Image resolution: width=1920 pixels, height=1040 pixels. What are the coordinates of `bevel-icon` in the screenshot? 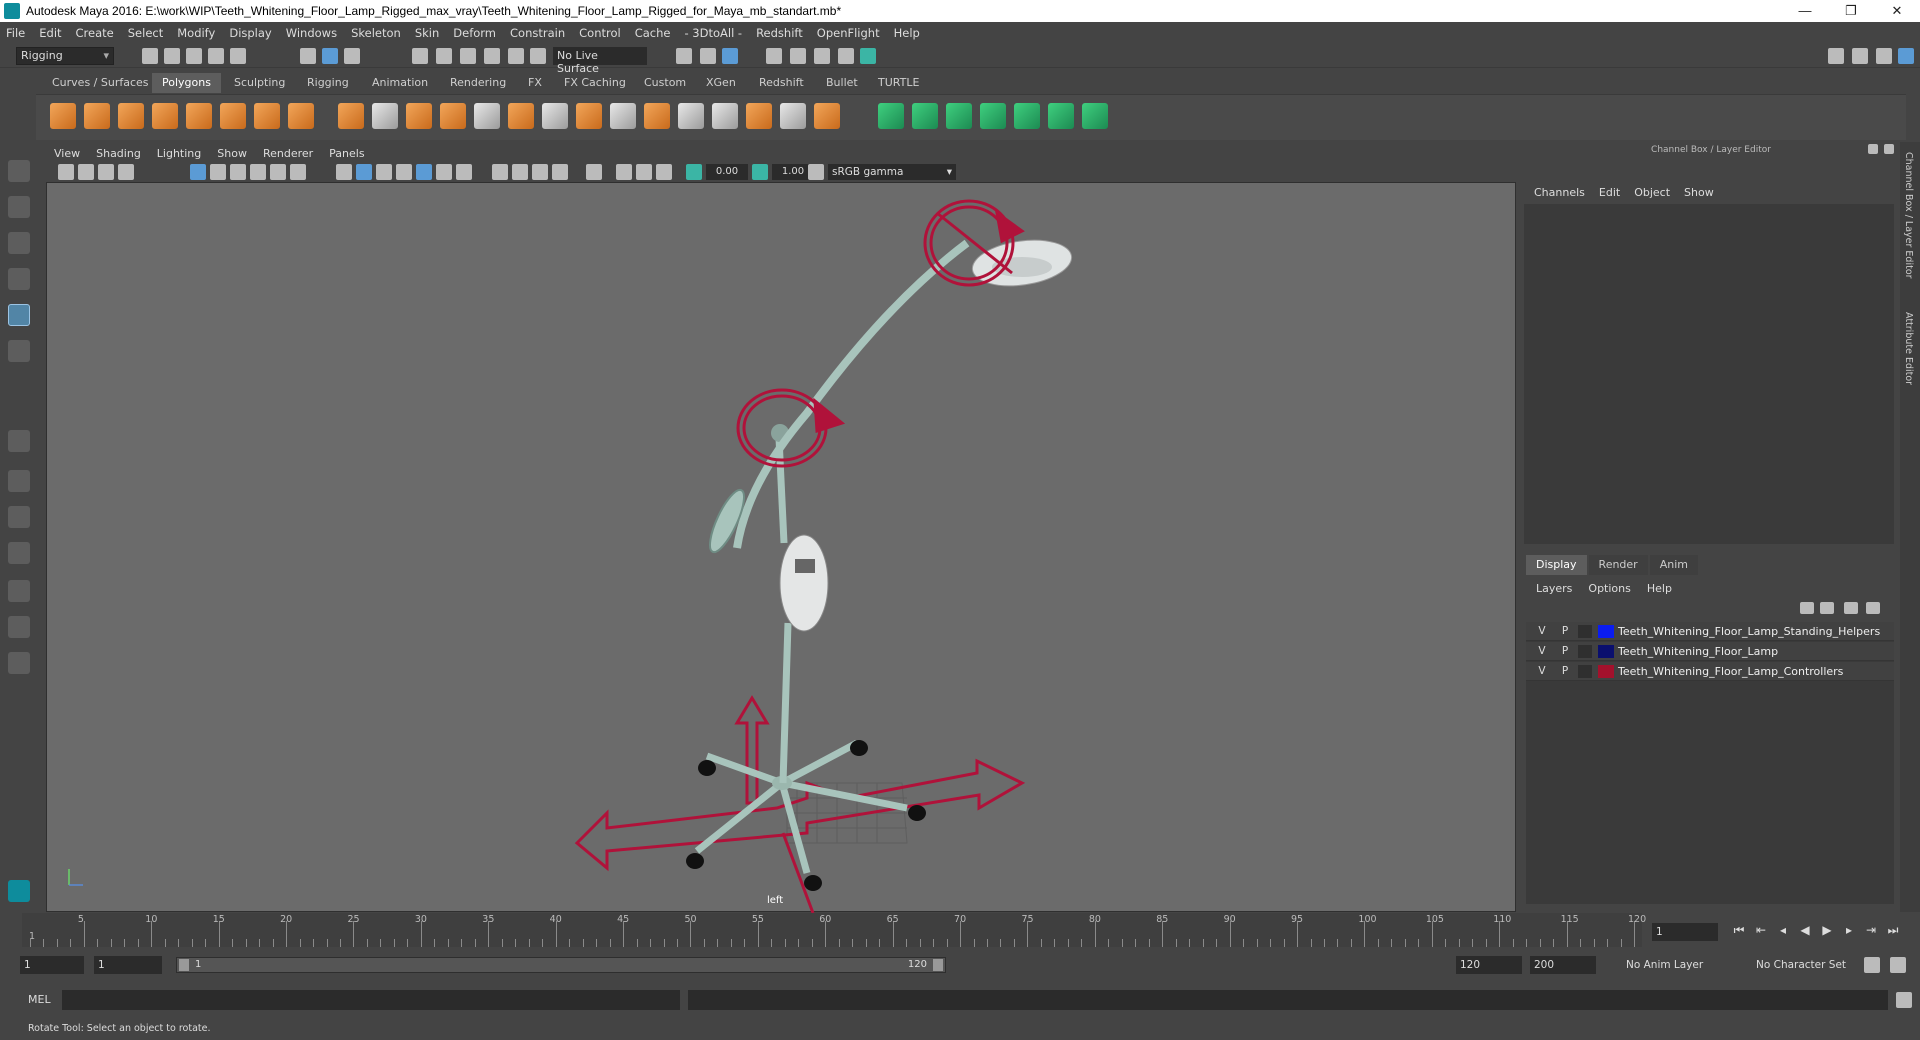 It's located at (657, 116).